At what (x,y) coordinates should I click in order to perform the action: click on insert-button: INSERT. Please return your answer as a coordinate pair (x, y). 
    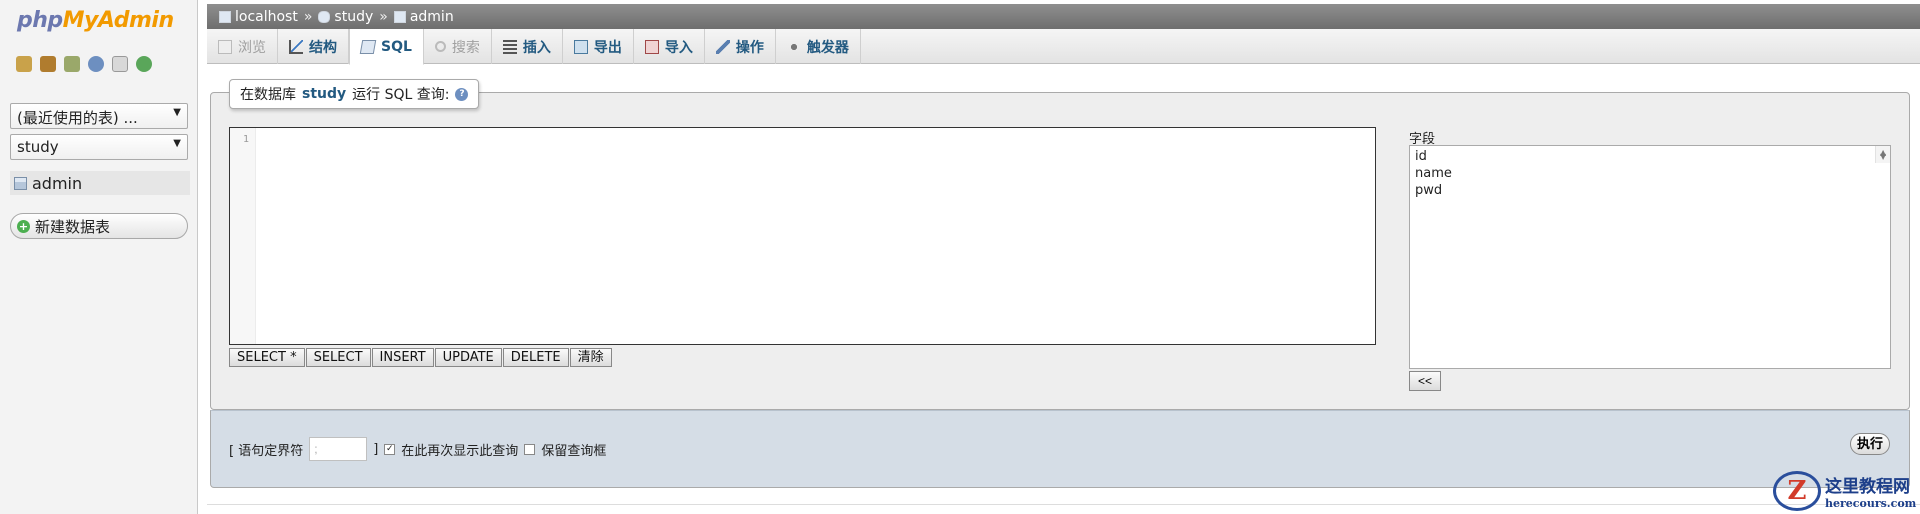
    Looking at the image, I should click on (402, 357).